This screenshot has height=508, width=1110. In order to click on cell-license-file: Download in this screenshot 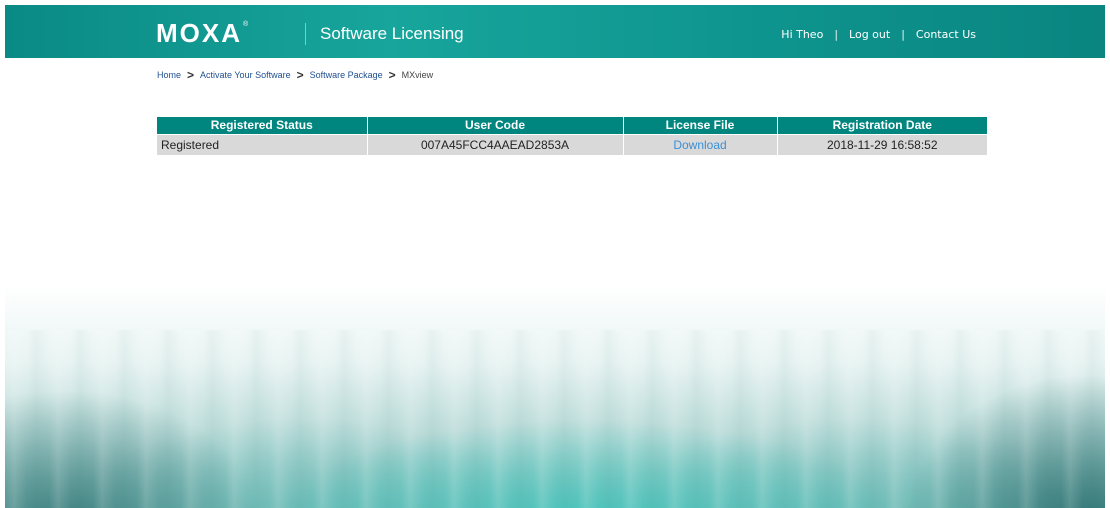, I will do `click(700, 144)`.